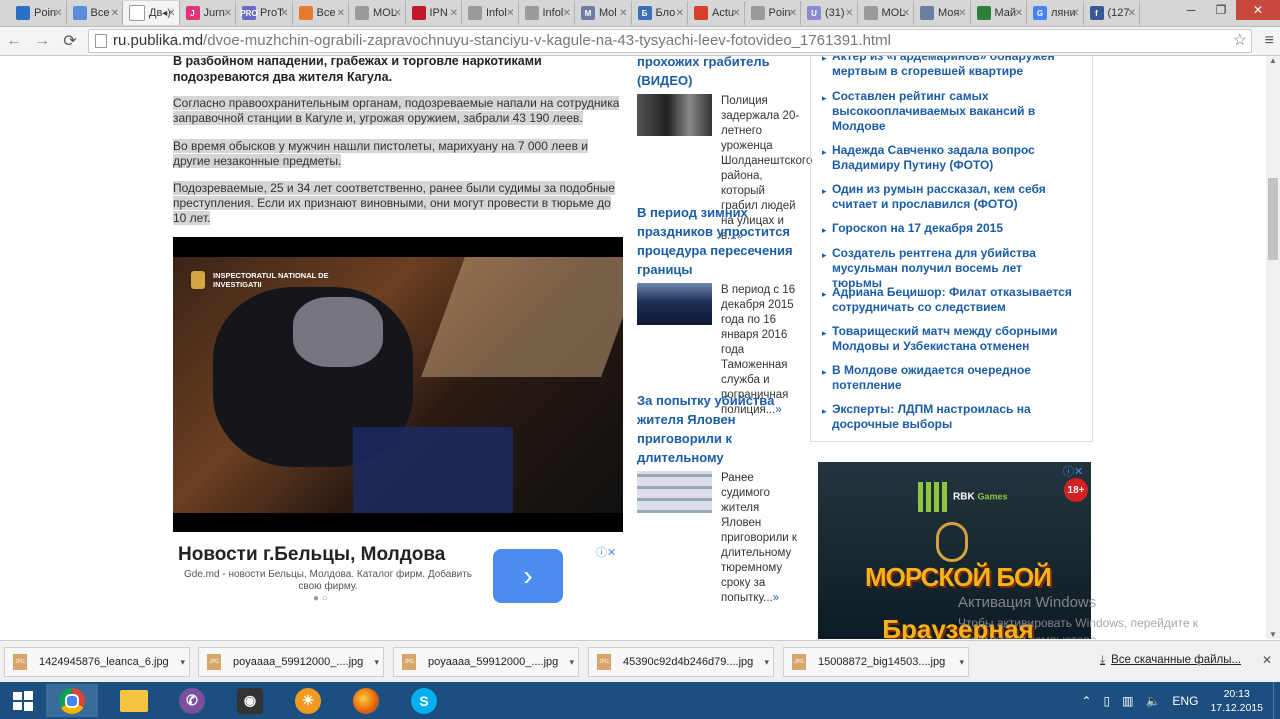  I want to click on browser-tab: Б Бло ✕, so click(660, 13).